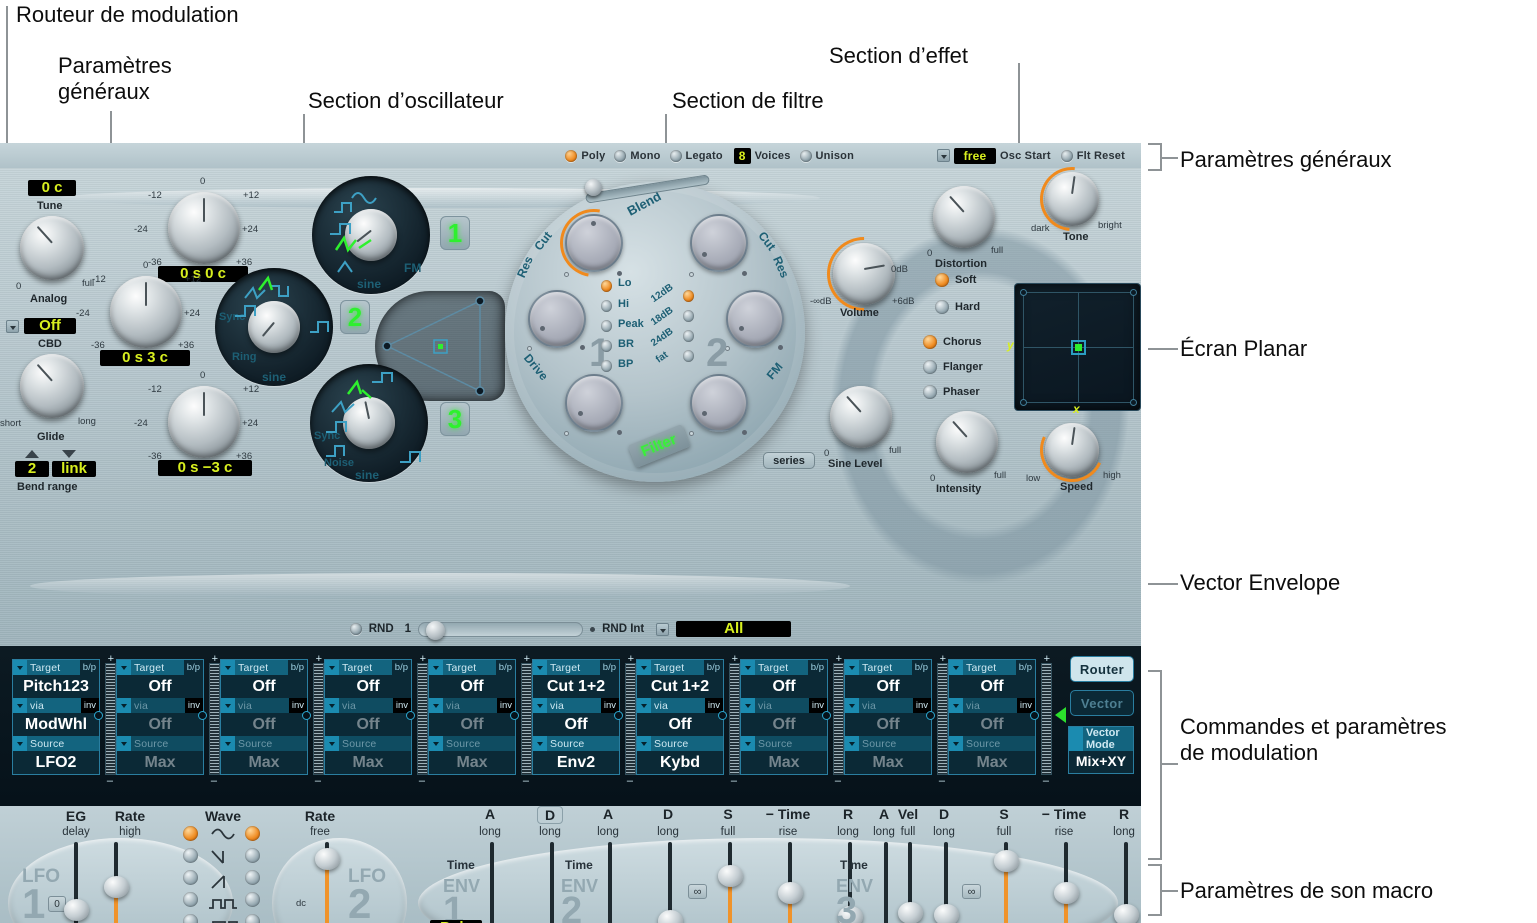 This screenshot has width=1537, height=923. What do you see at coordinates (1133, 292) in the screenshot?
I see `planar-corner-tr` at bounding box center [1133, 292].